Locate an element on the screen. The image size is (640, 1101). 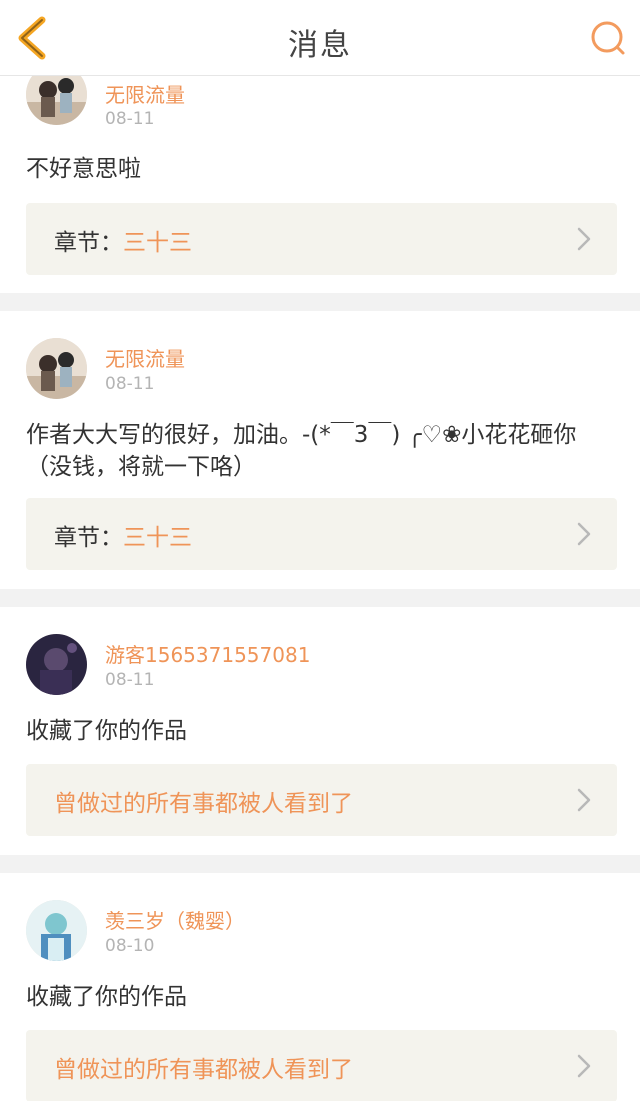
top-bar: 消息 is located at coordinates (320, 38).